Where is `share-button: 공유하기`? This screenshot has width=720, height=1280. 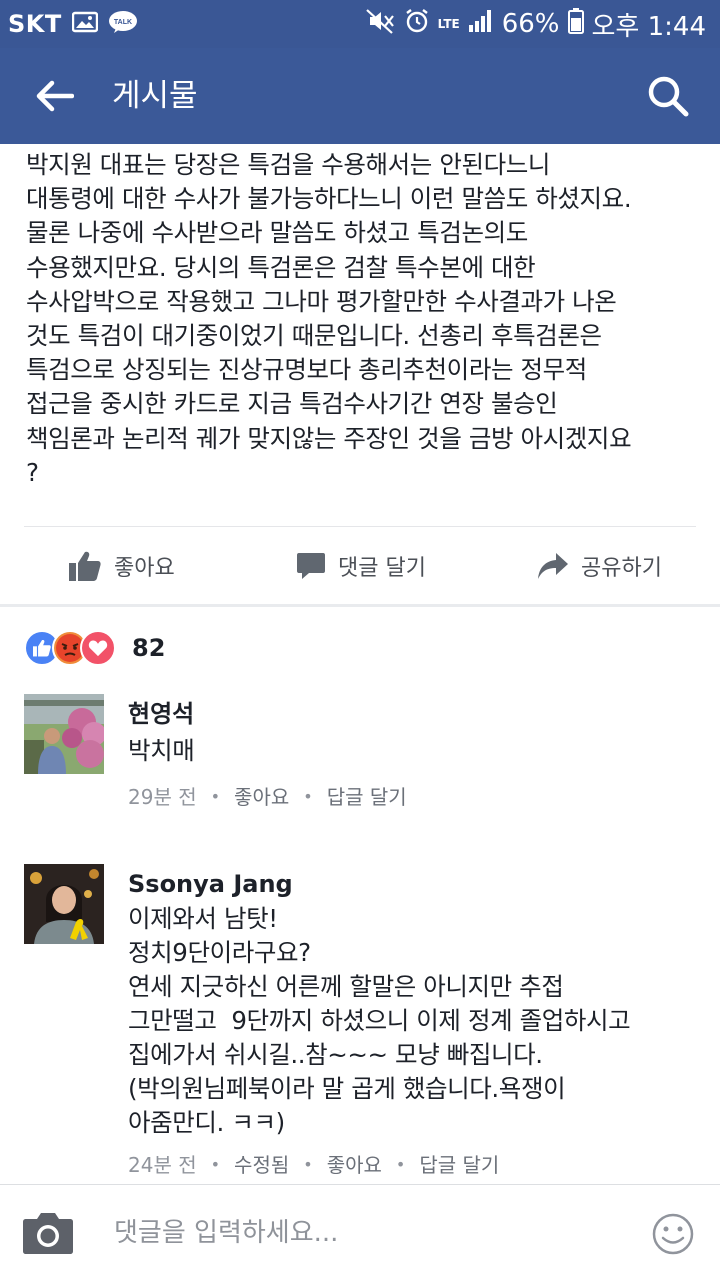
share-button: 공유하기 is located at coordinates (599, 566).